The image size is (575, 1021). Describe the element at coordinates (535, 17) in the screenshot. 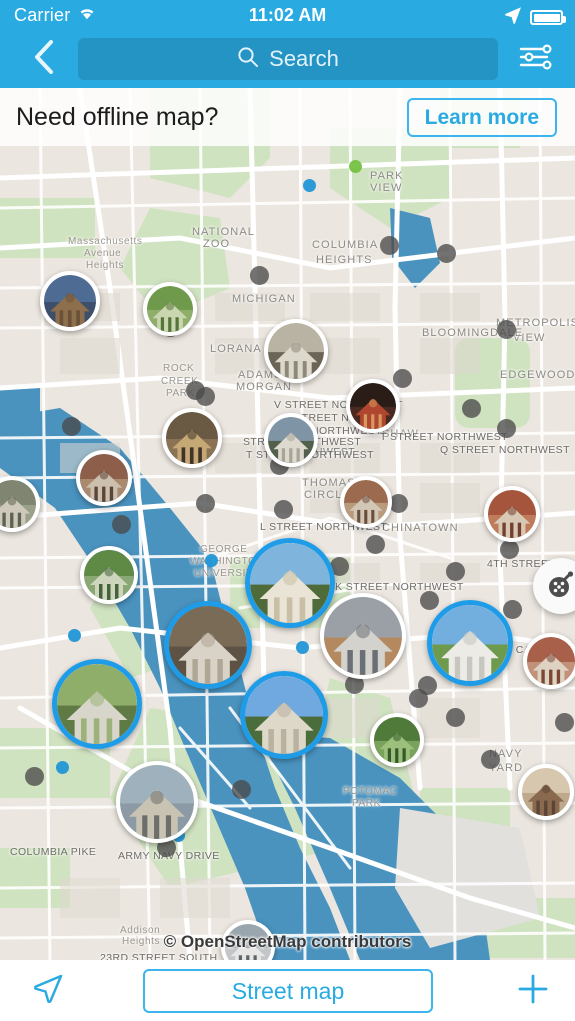

I see `status-bar-right` at that location.